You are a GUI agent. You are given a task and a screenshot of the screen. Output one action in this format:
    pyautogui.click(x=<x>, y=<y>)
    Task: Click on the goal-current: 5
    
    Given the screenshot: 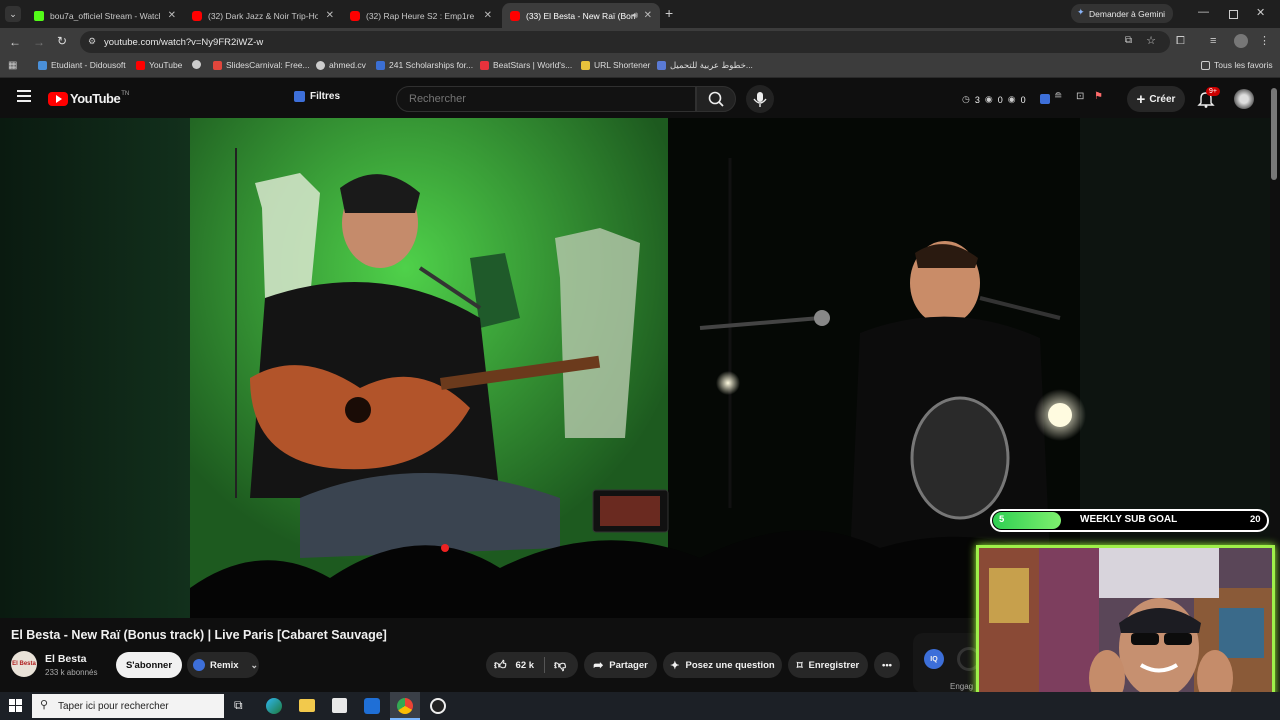 What is the action you would take?
    pyautogui.click(x=1002, y=519)
    